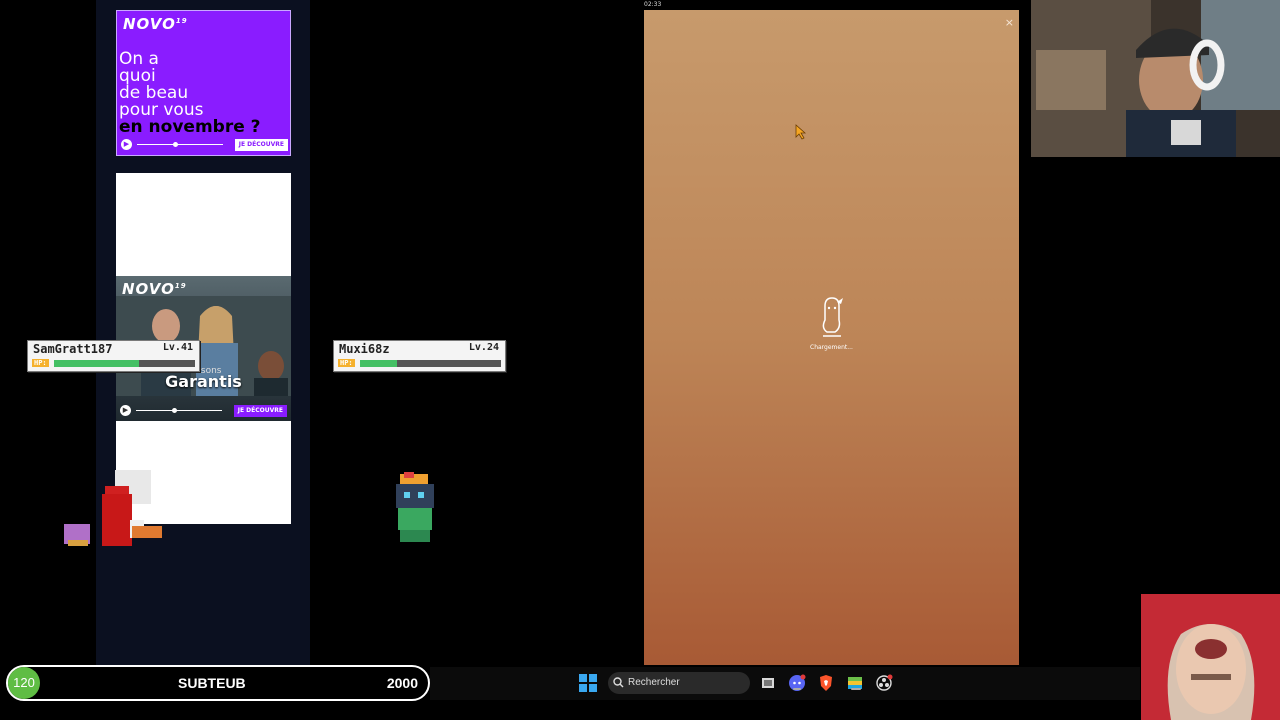 Image resolution: width=1280 pixels, height=720 pixels. Describe the element at coordinates (855, 683) in the screenshot. I see `bluestacks-icon` at that location.